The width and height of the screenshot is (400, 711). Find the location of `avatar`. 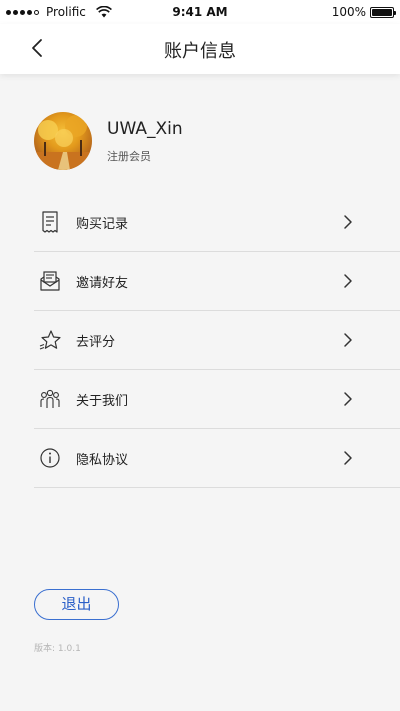

avatar is located at coordinates (63, 141).